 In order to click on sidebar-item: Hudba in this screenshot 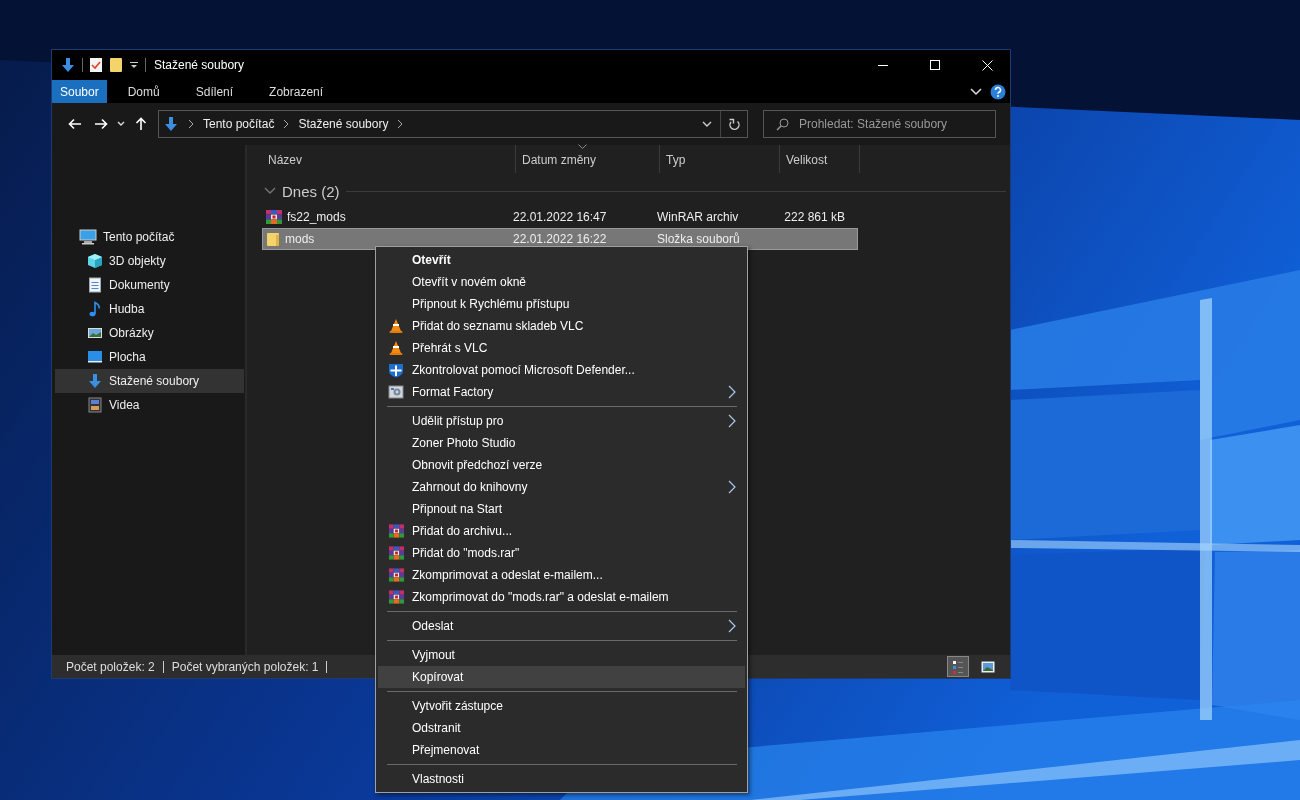, I will do `click(149, 309)`.